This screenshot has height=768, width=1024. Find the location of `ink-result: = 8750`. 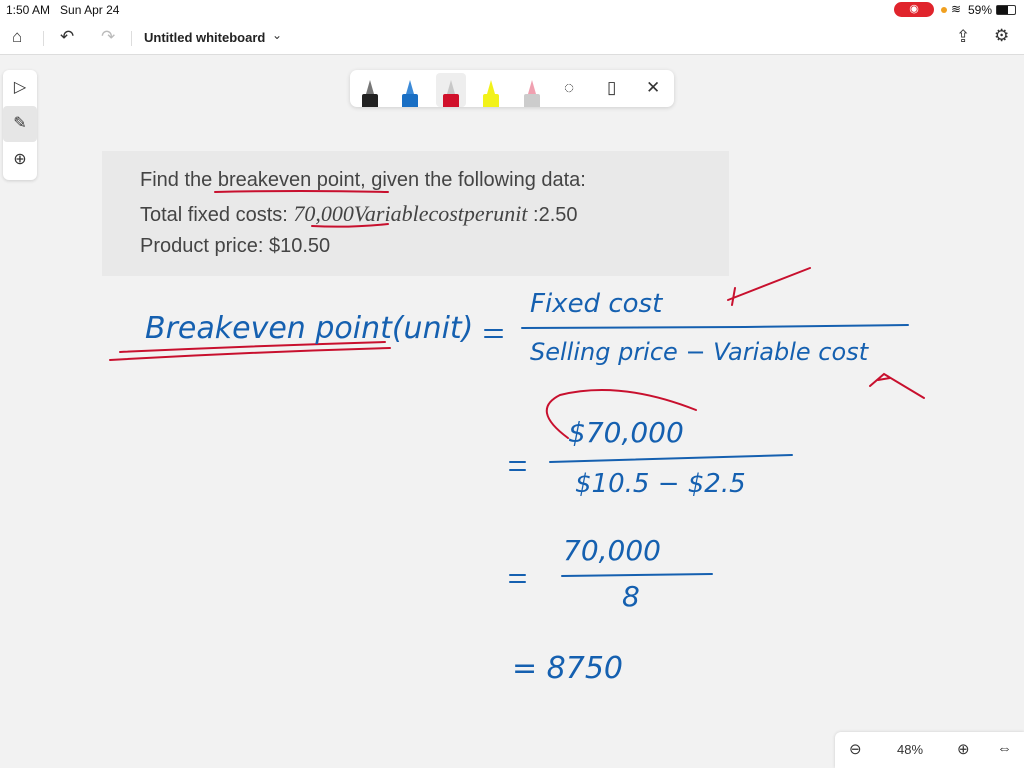

ink-result: = 8750 is located at coordinates (567, 668).